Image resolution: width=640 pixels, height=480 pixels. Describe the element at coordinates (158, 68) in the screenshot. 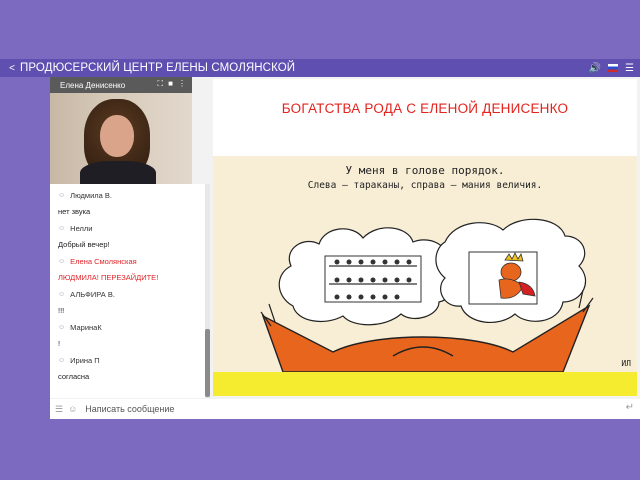

I see `page-title: ПРОДЮСЕРСКИЙ ЦЕНТР ЕЛЕНЫ СМОЛЯНСКОЙ` at that location.